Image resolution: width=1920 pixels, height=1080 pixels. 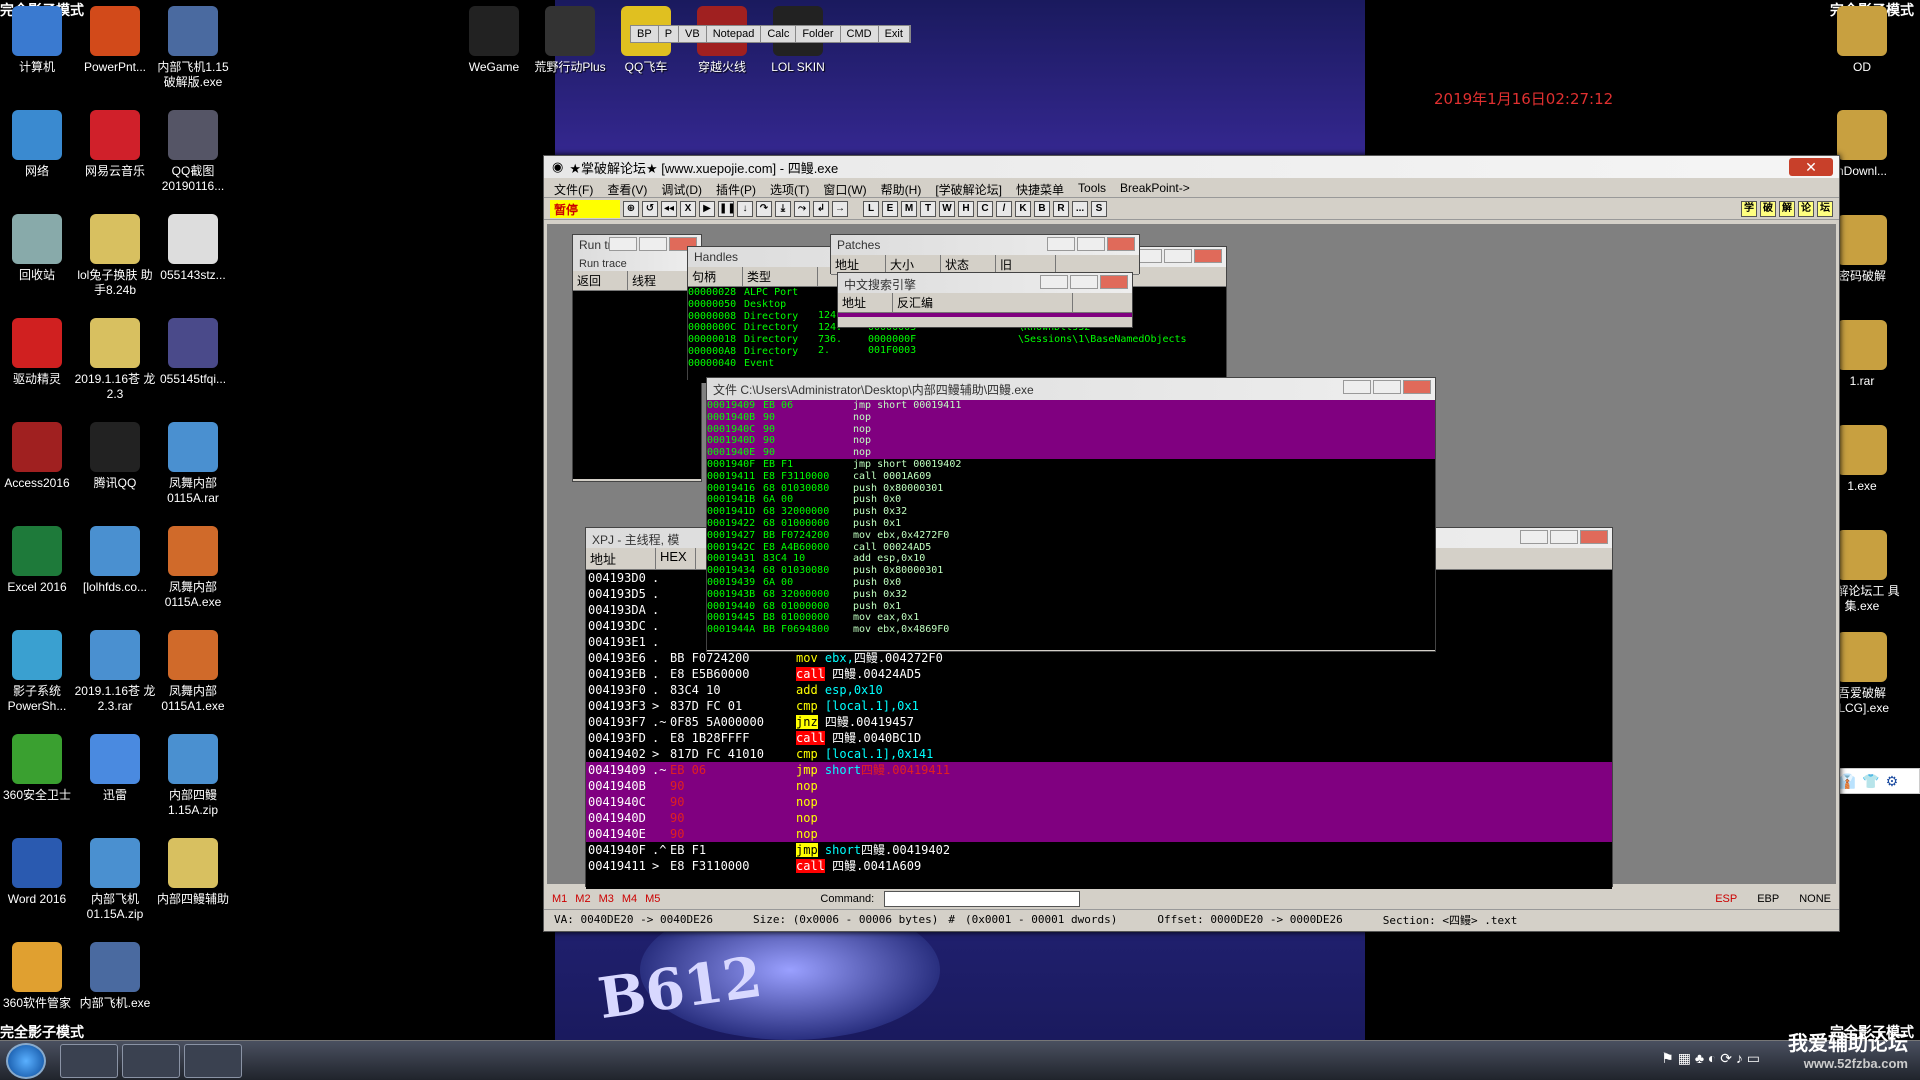 I want to click on step-into-icon: ↓, so click(x=745, y=208).